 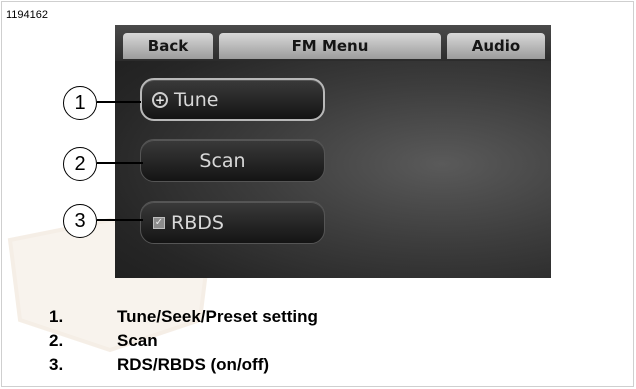 I want to click on check-icon: ✓, so click(x=159, y=222).